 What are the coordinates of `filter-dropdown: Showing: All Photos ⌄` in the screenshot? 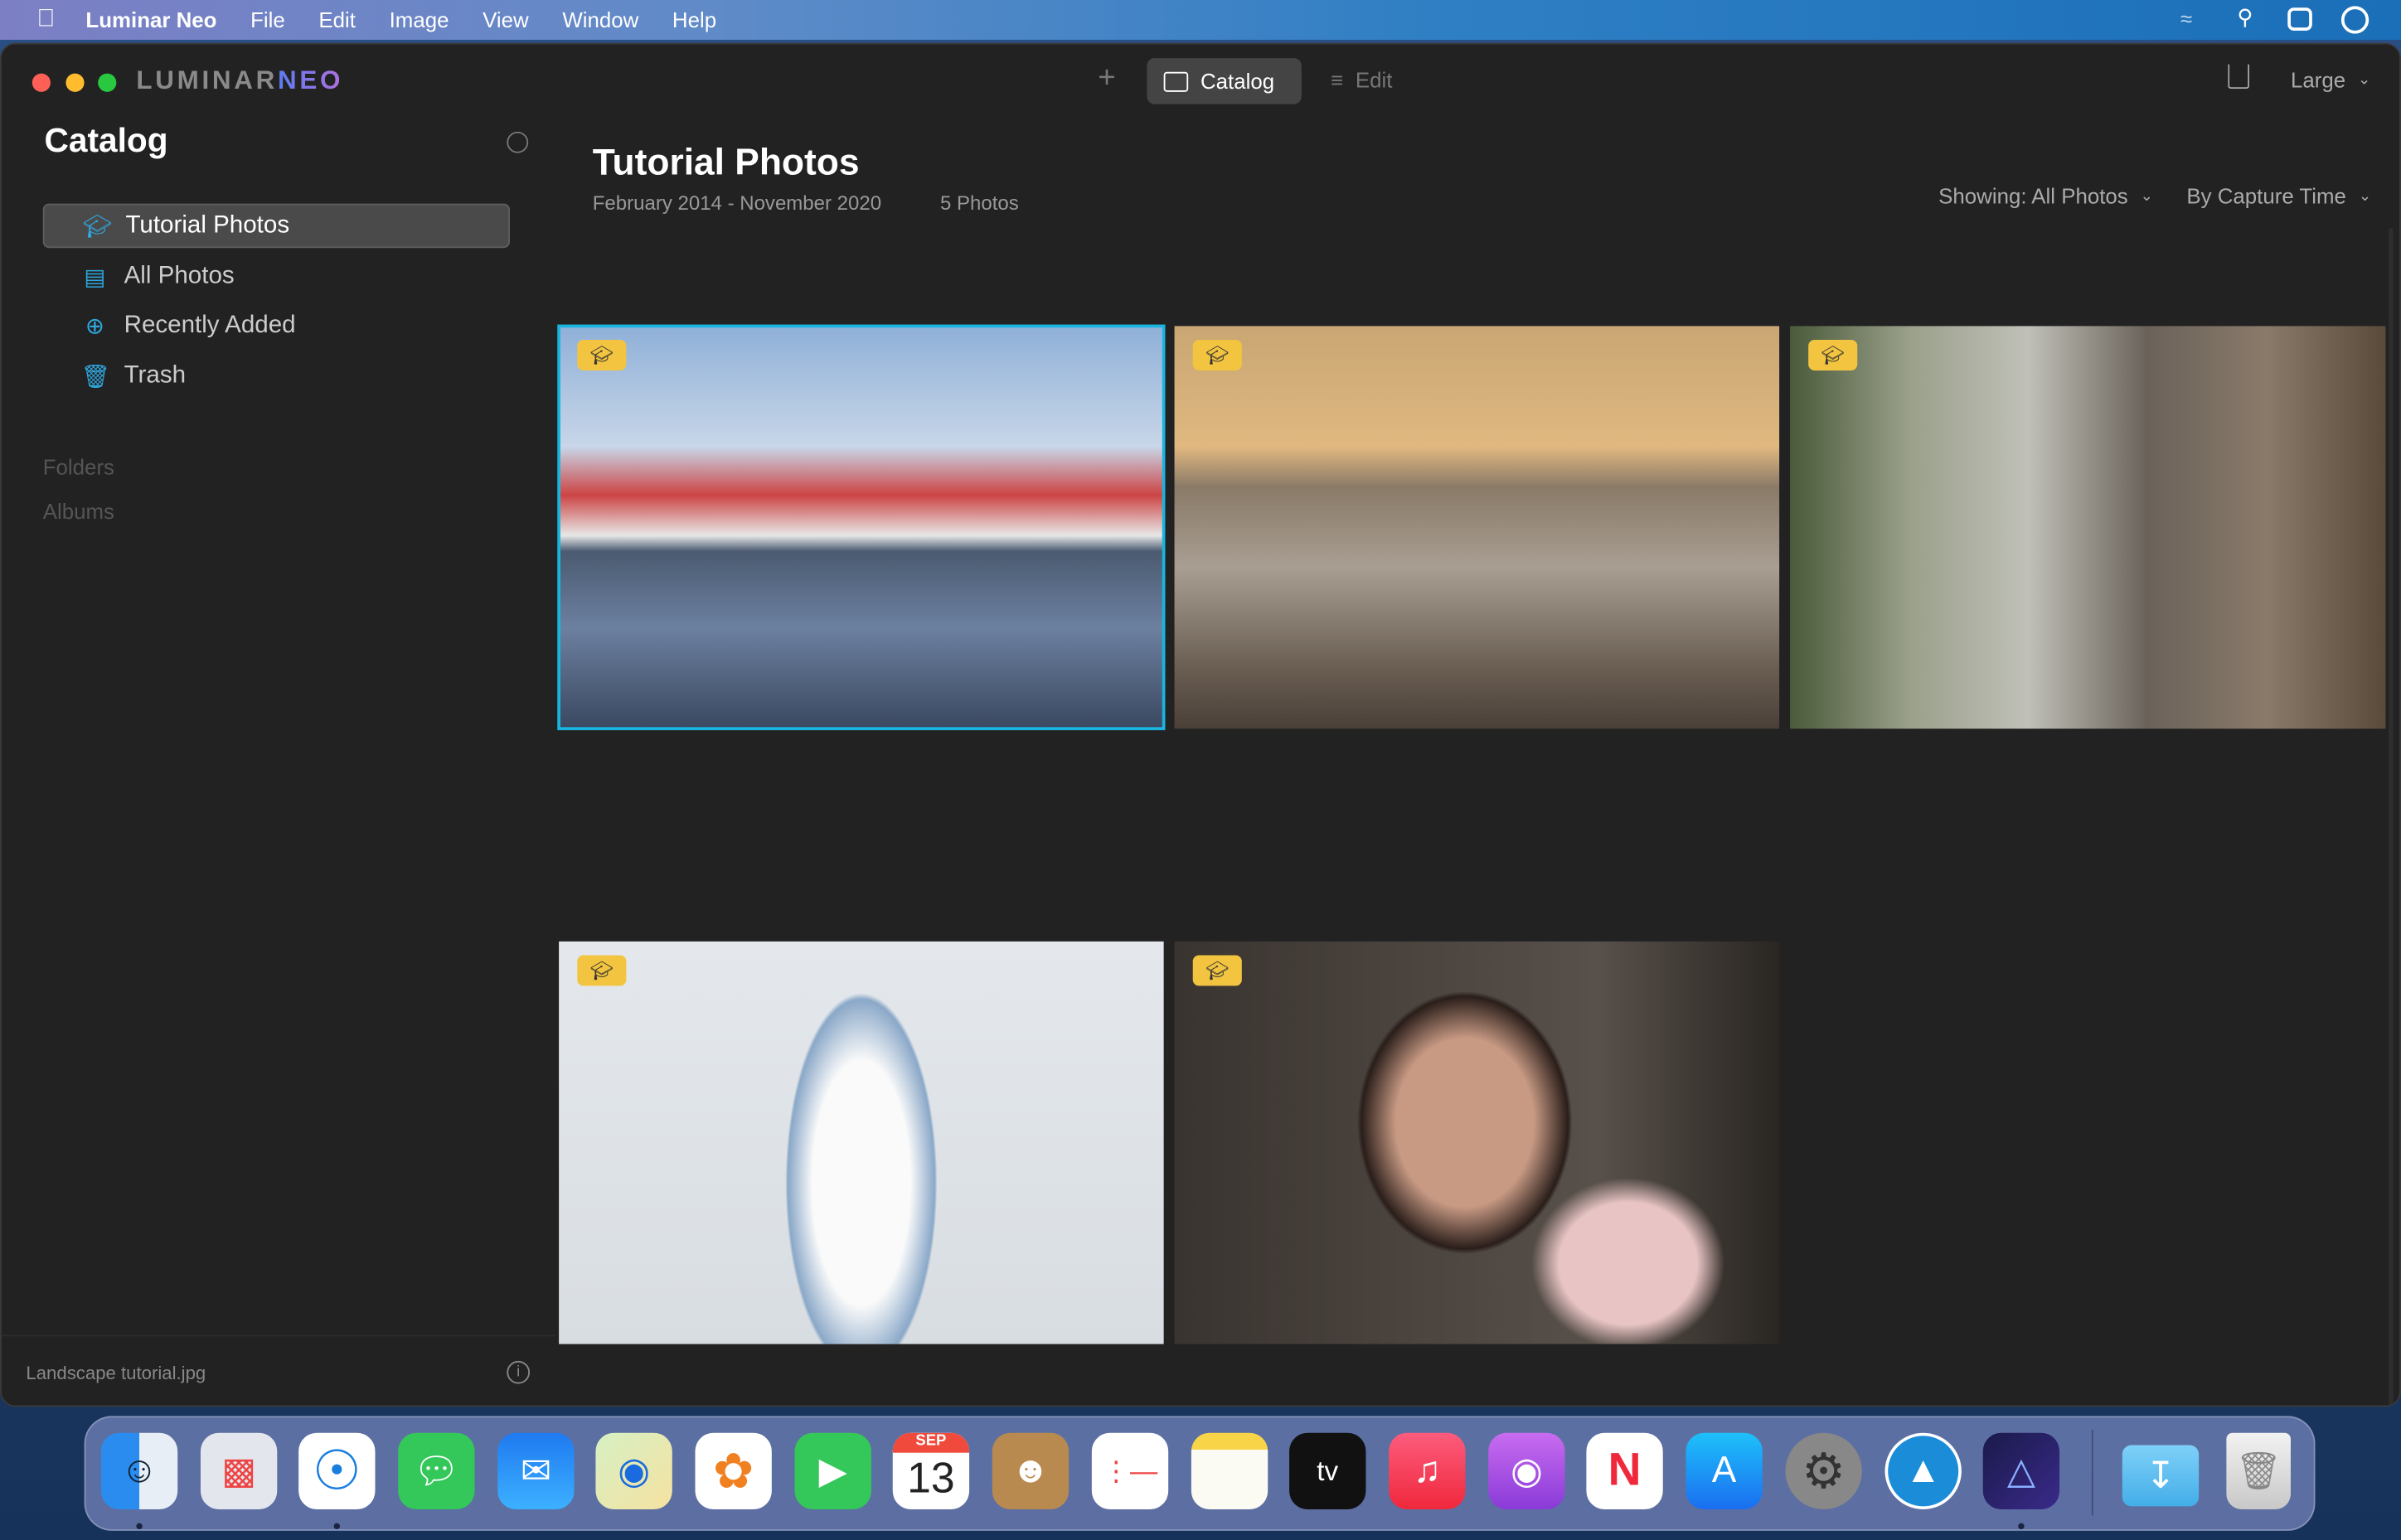 It's located at (2045, 197).